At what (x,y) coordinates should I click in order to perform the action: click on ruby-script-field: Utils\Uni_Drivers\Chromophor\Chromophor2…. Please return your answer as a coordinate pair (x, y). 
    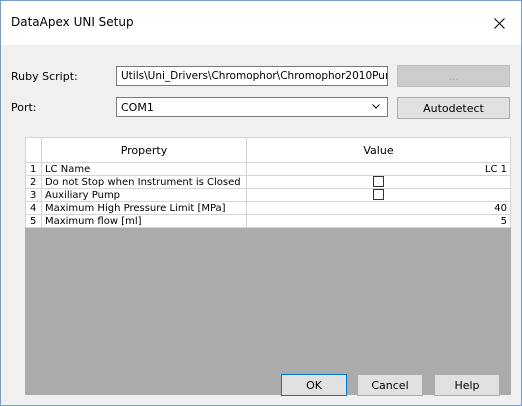
    Looking at the image, I should click on (252, 76).